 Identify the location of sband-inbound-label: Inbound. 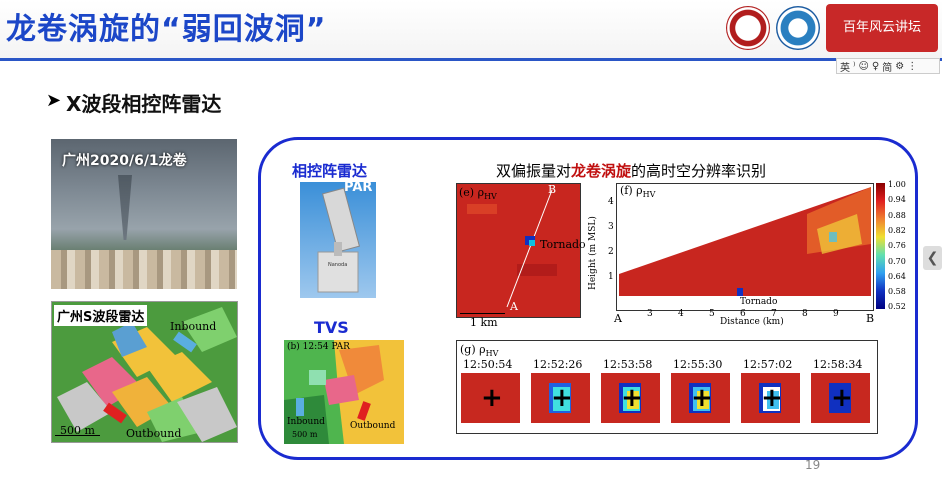
(193, 326).